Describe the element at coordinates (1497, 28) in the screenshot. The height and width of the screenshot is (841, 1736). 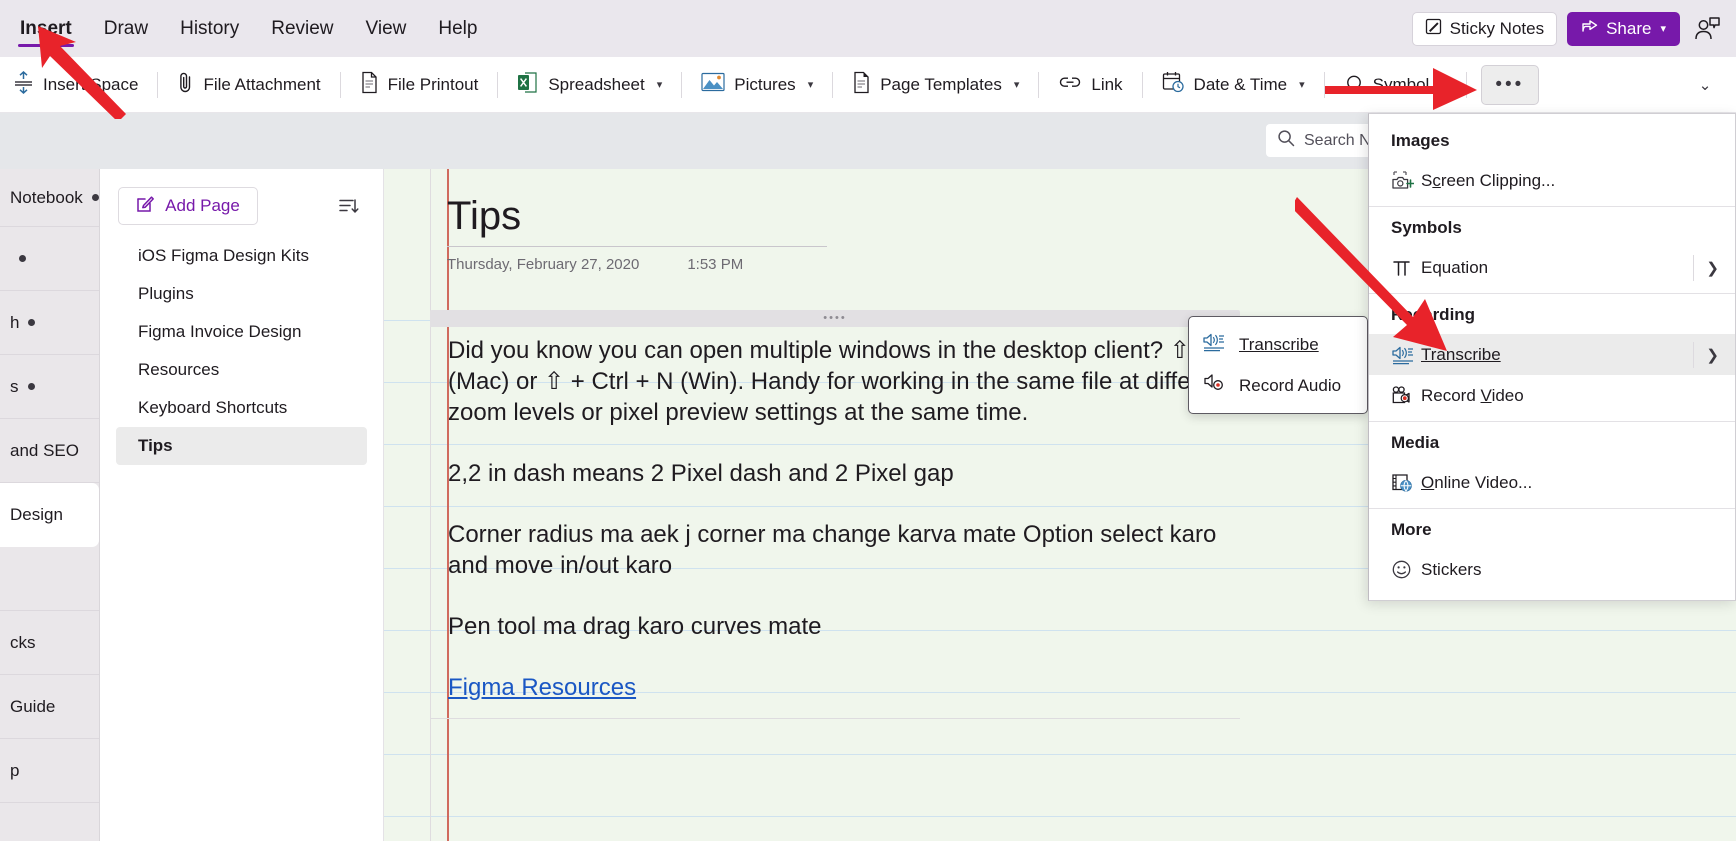
I see `sticky-notes-label: Sticky Notes` at that location.